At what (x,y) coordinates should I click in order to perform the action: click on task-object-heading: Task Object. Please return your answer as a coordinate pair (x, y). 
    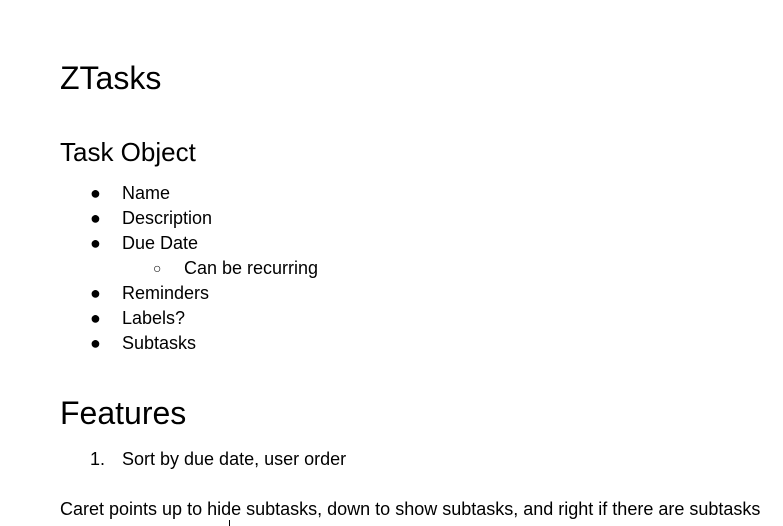
    Looking at the image, I should click on (128, 152).